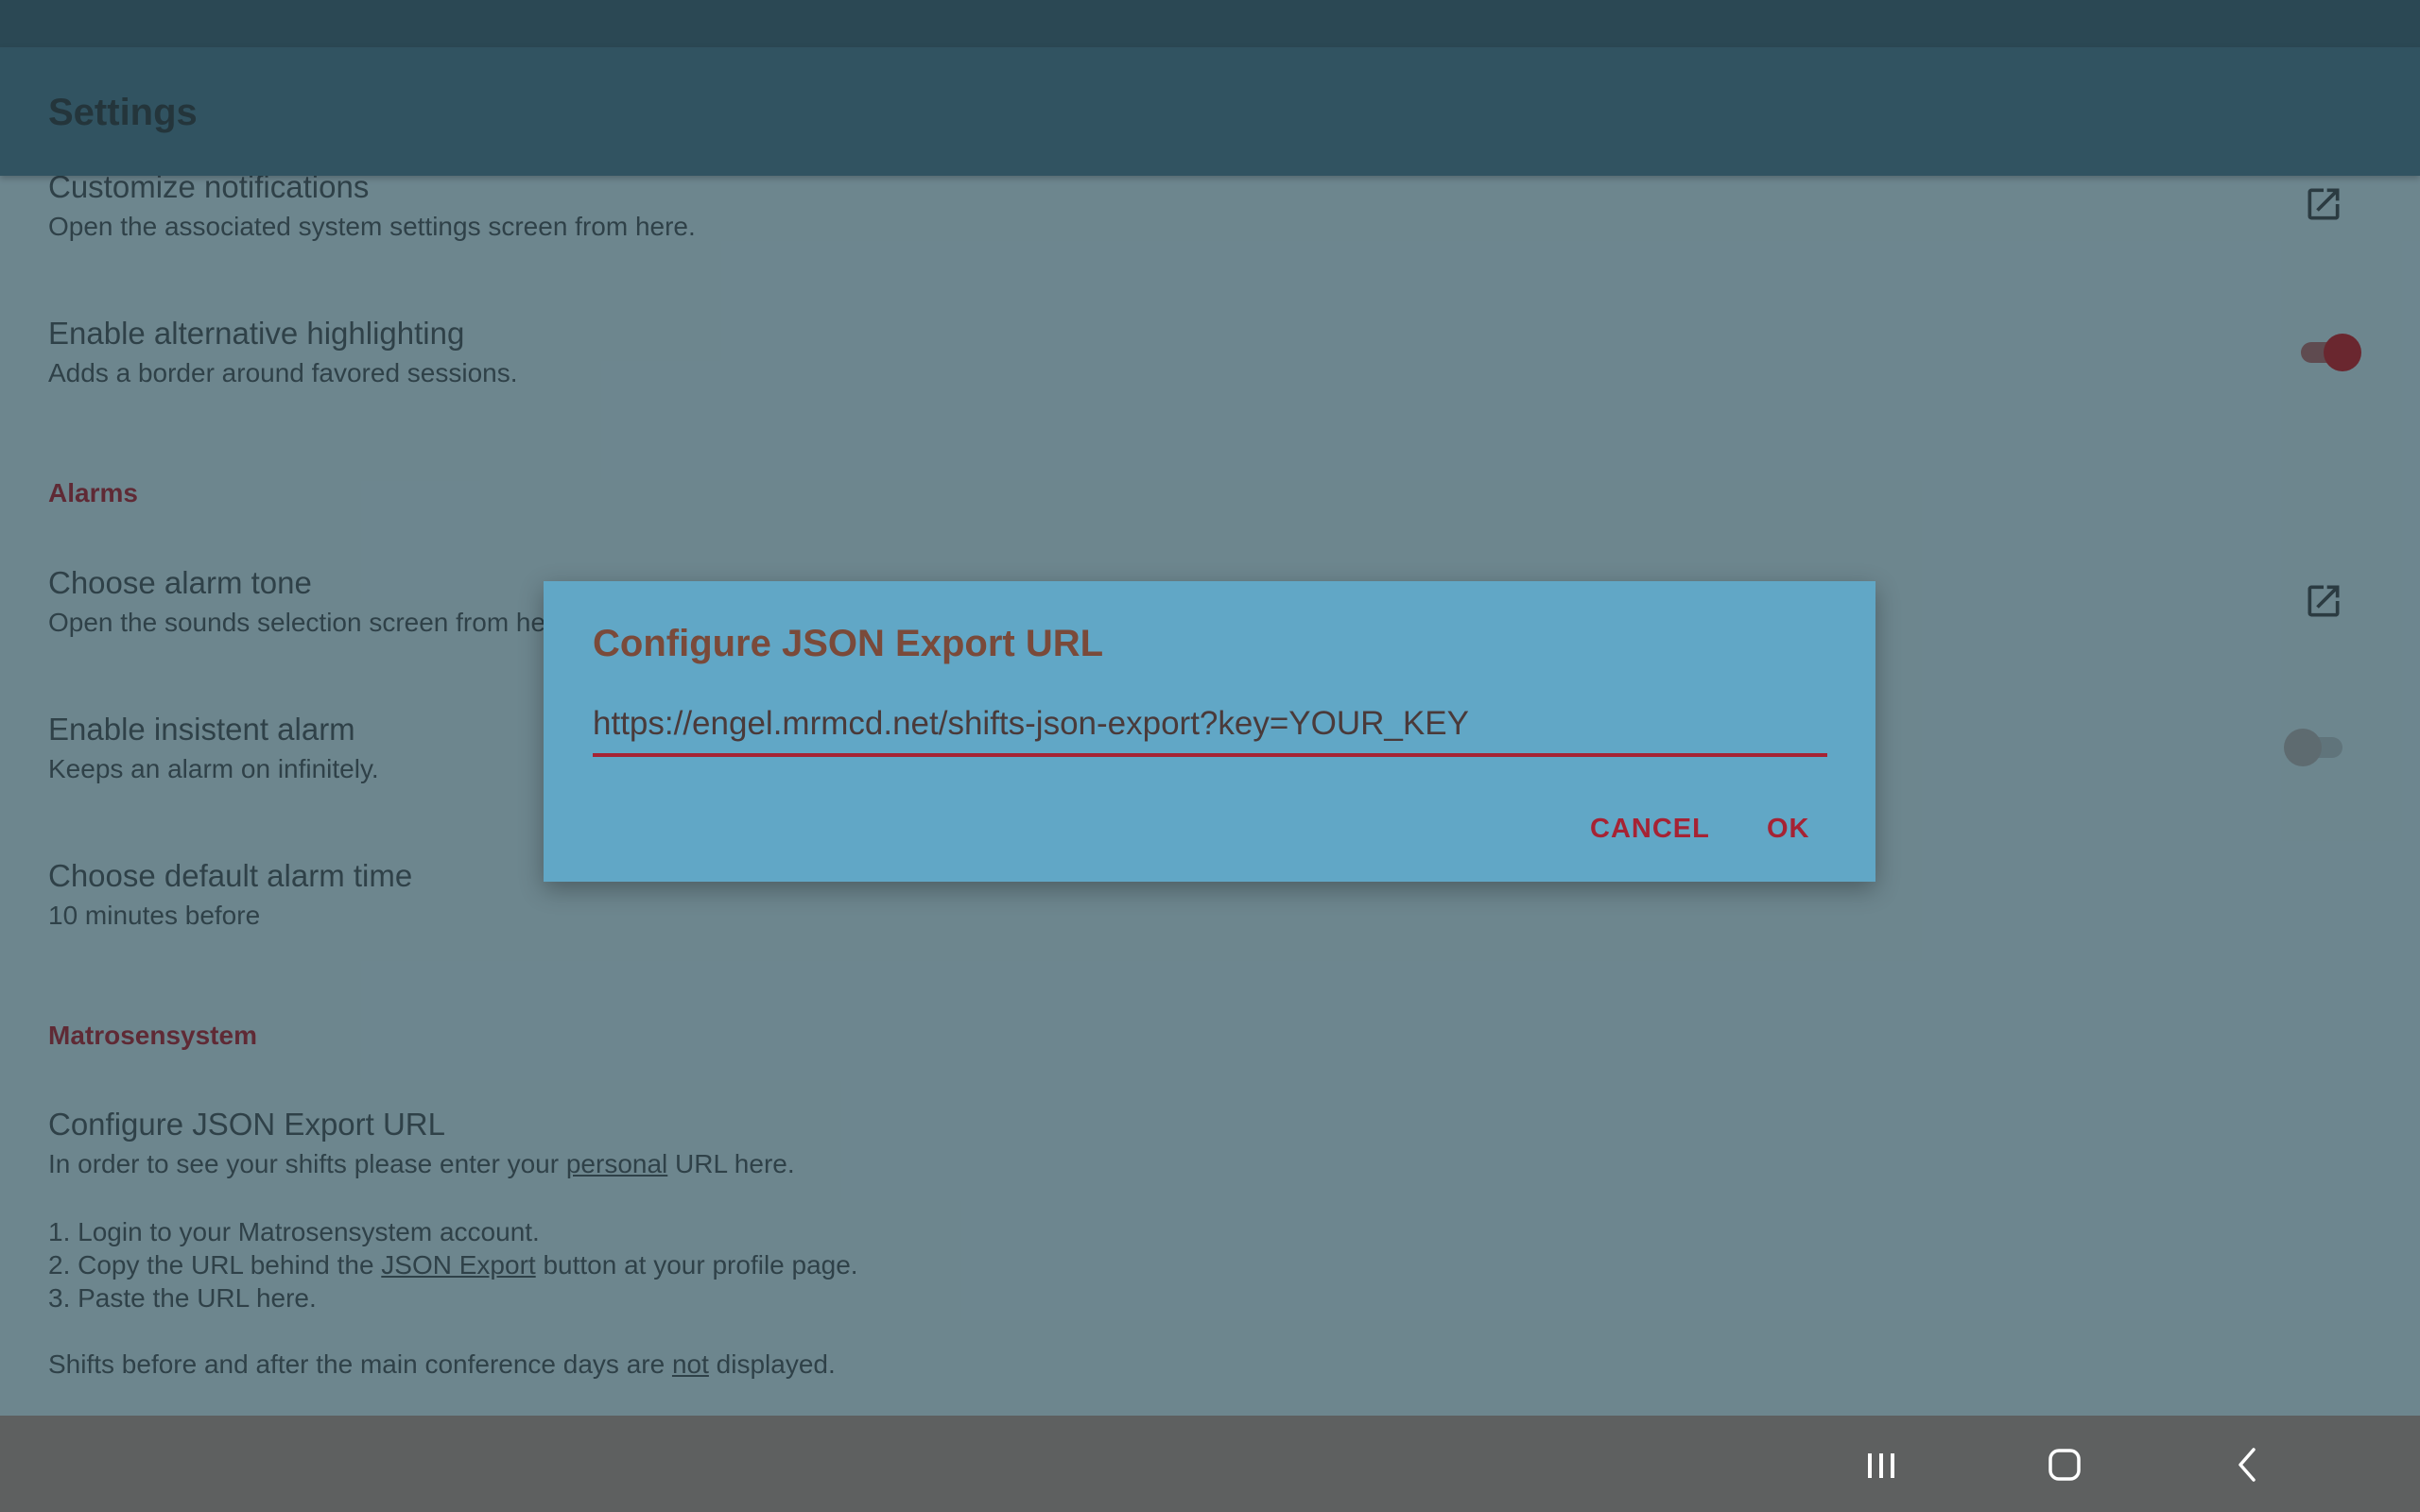 This screenshot has height=1512, width=2420. I want to click on home-icon, so click(2064, 1465).